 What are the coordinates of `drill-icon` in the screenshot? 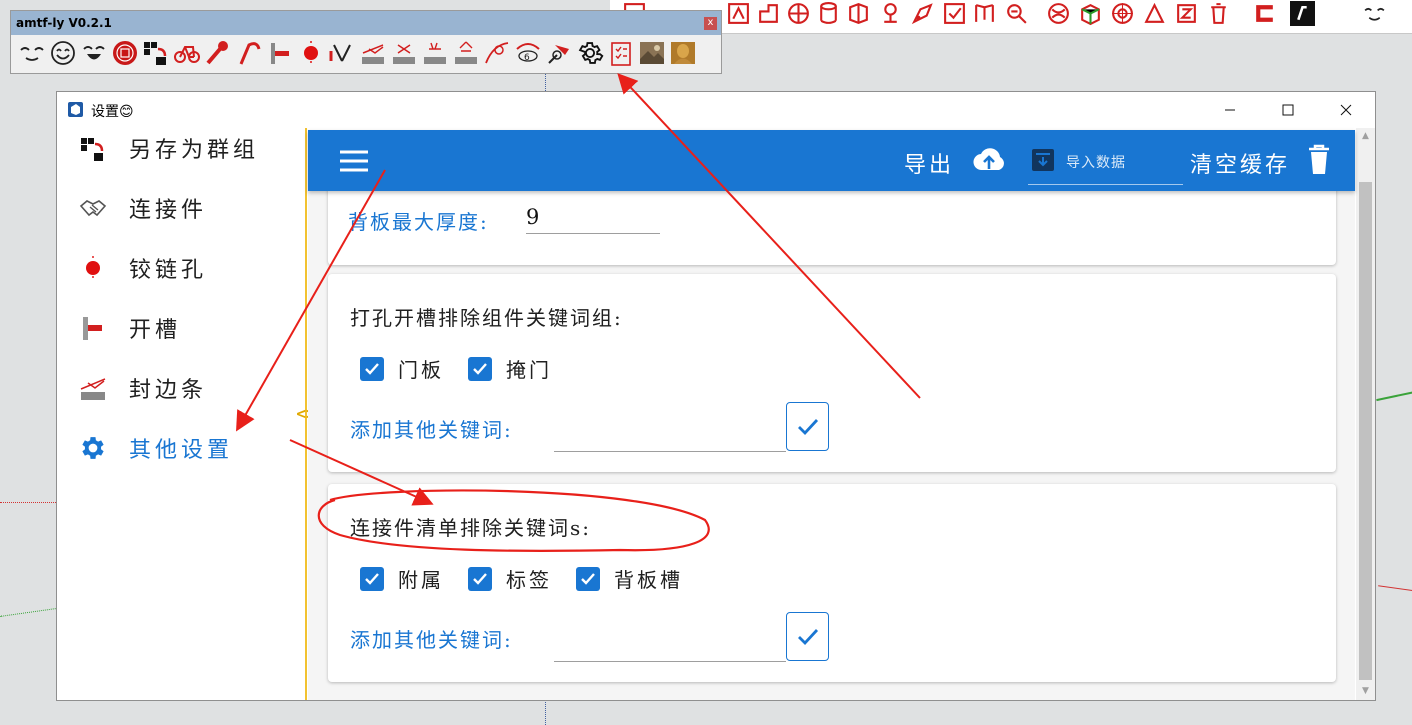 It's located at (558, 53).